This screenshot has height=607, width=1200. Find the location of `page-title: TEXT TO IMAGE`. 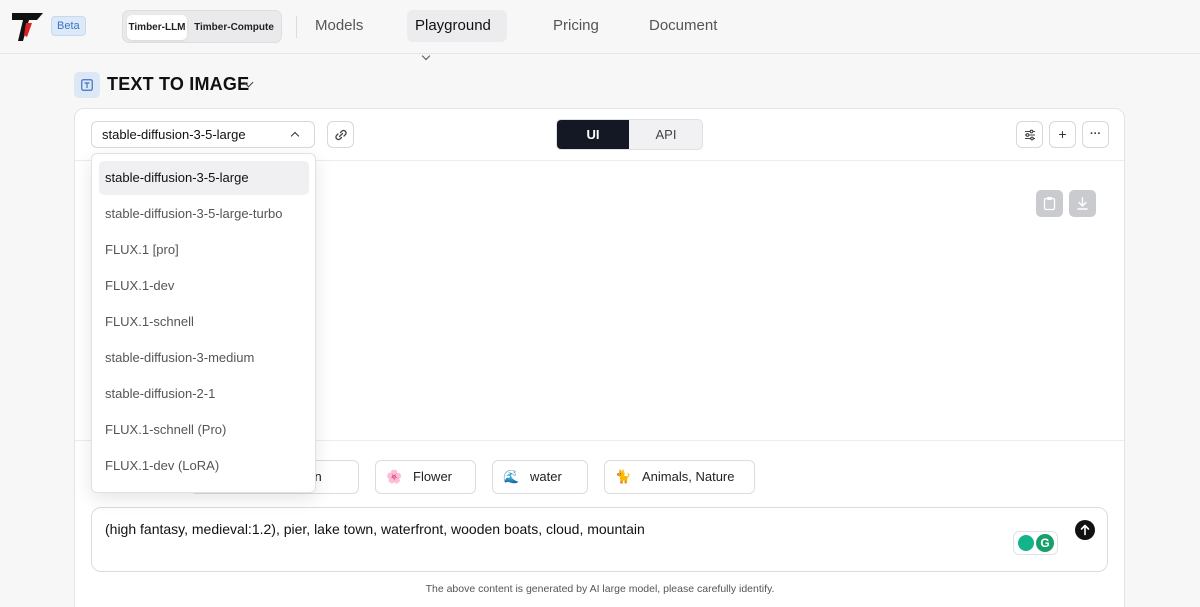

page-title: TEXT TO IMAGE is located at coordinates (178, 84).